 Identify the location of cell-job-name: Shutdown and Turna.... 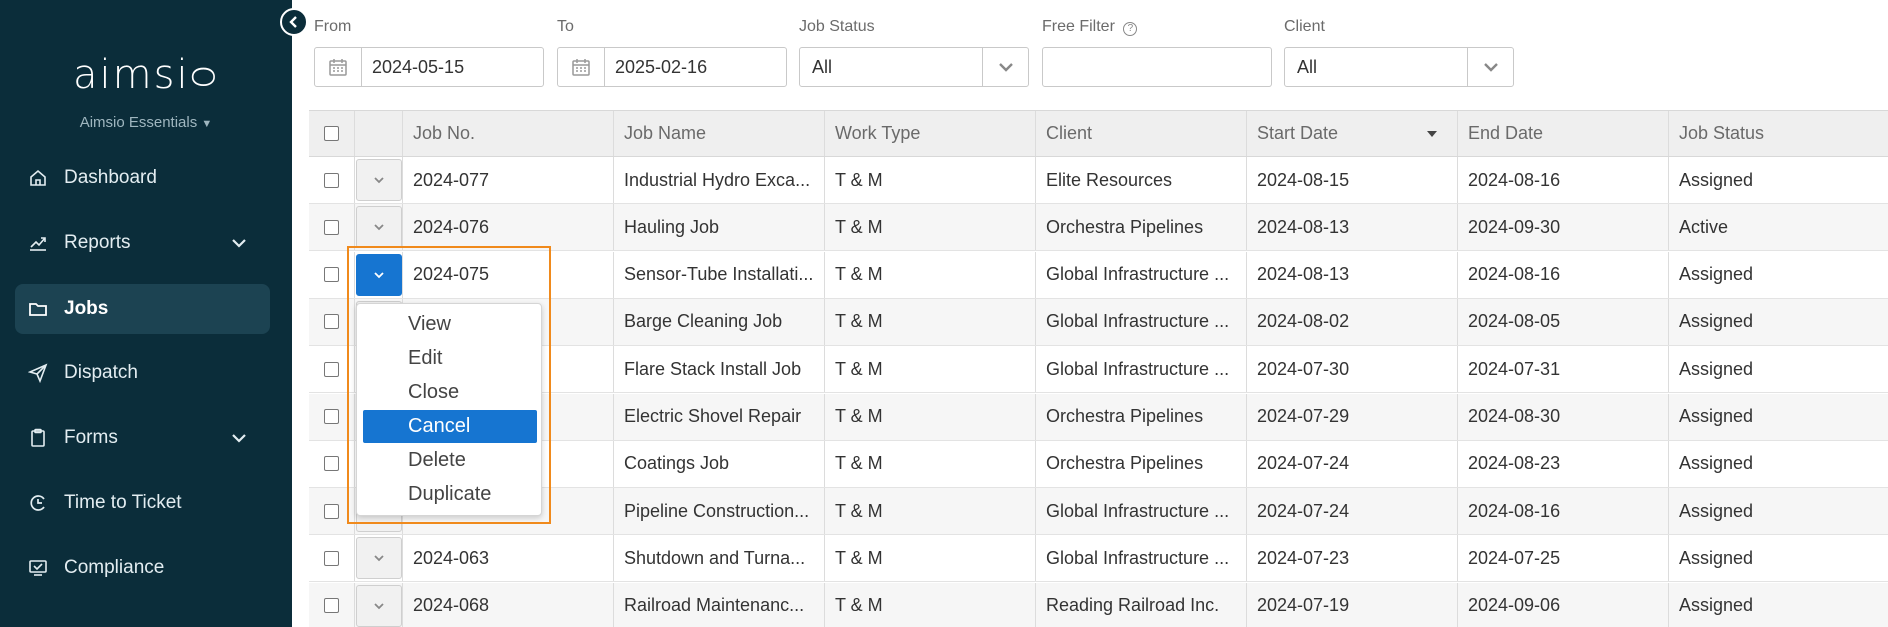
(718, 558).